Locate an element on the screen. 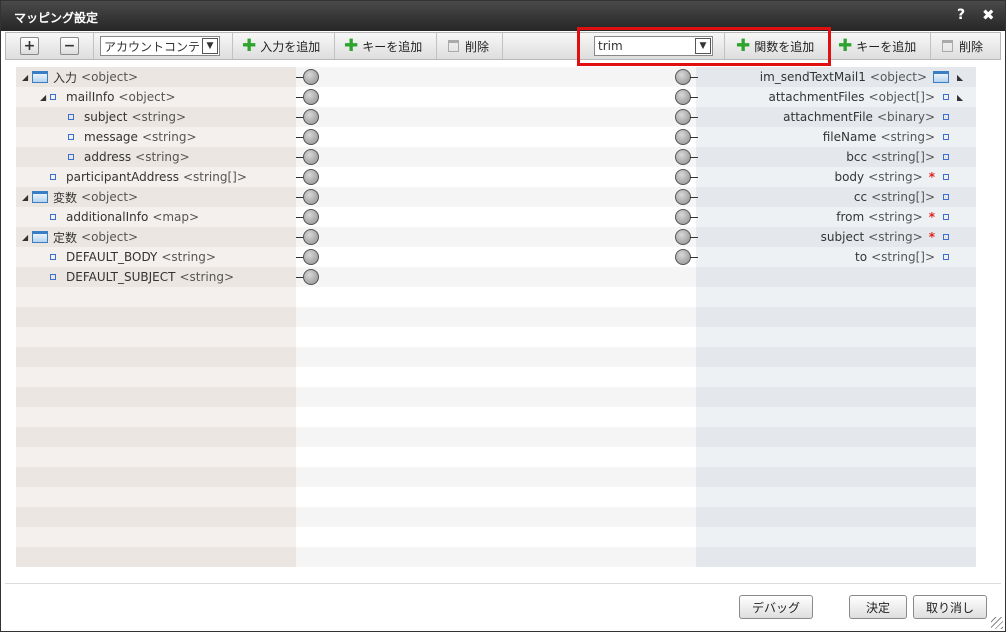 The height and width of the screenshot is (632, 1006). delete-button-left: 削除 is located at coordinates (468, 46).